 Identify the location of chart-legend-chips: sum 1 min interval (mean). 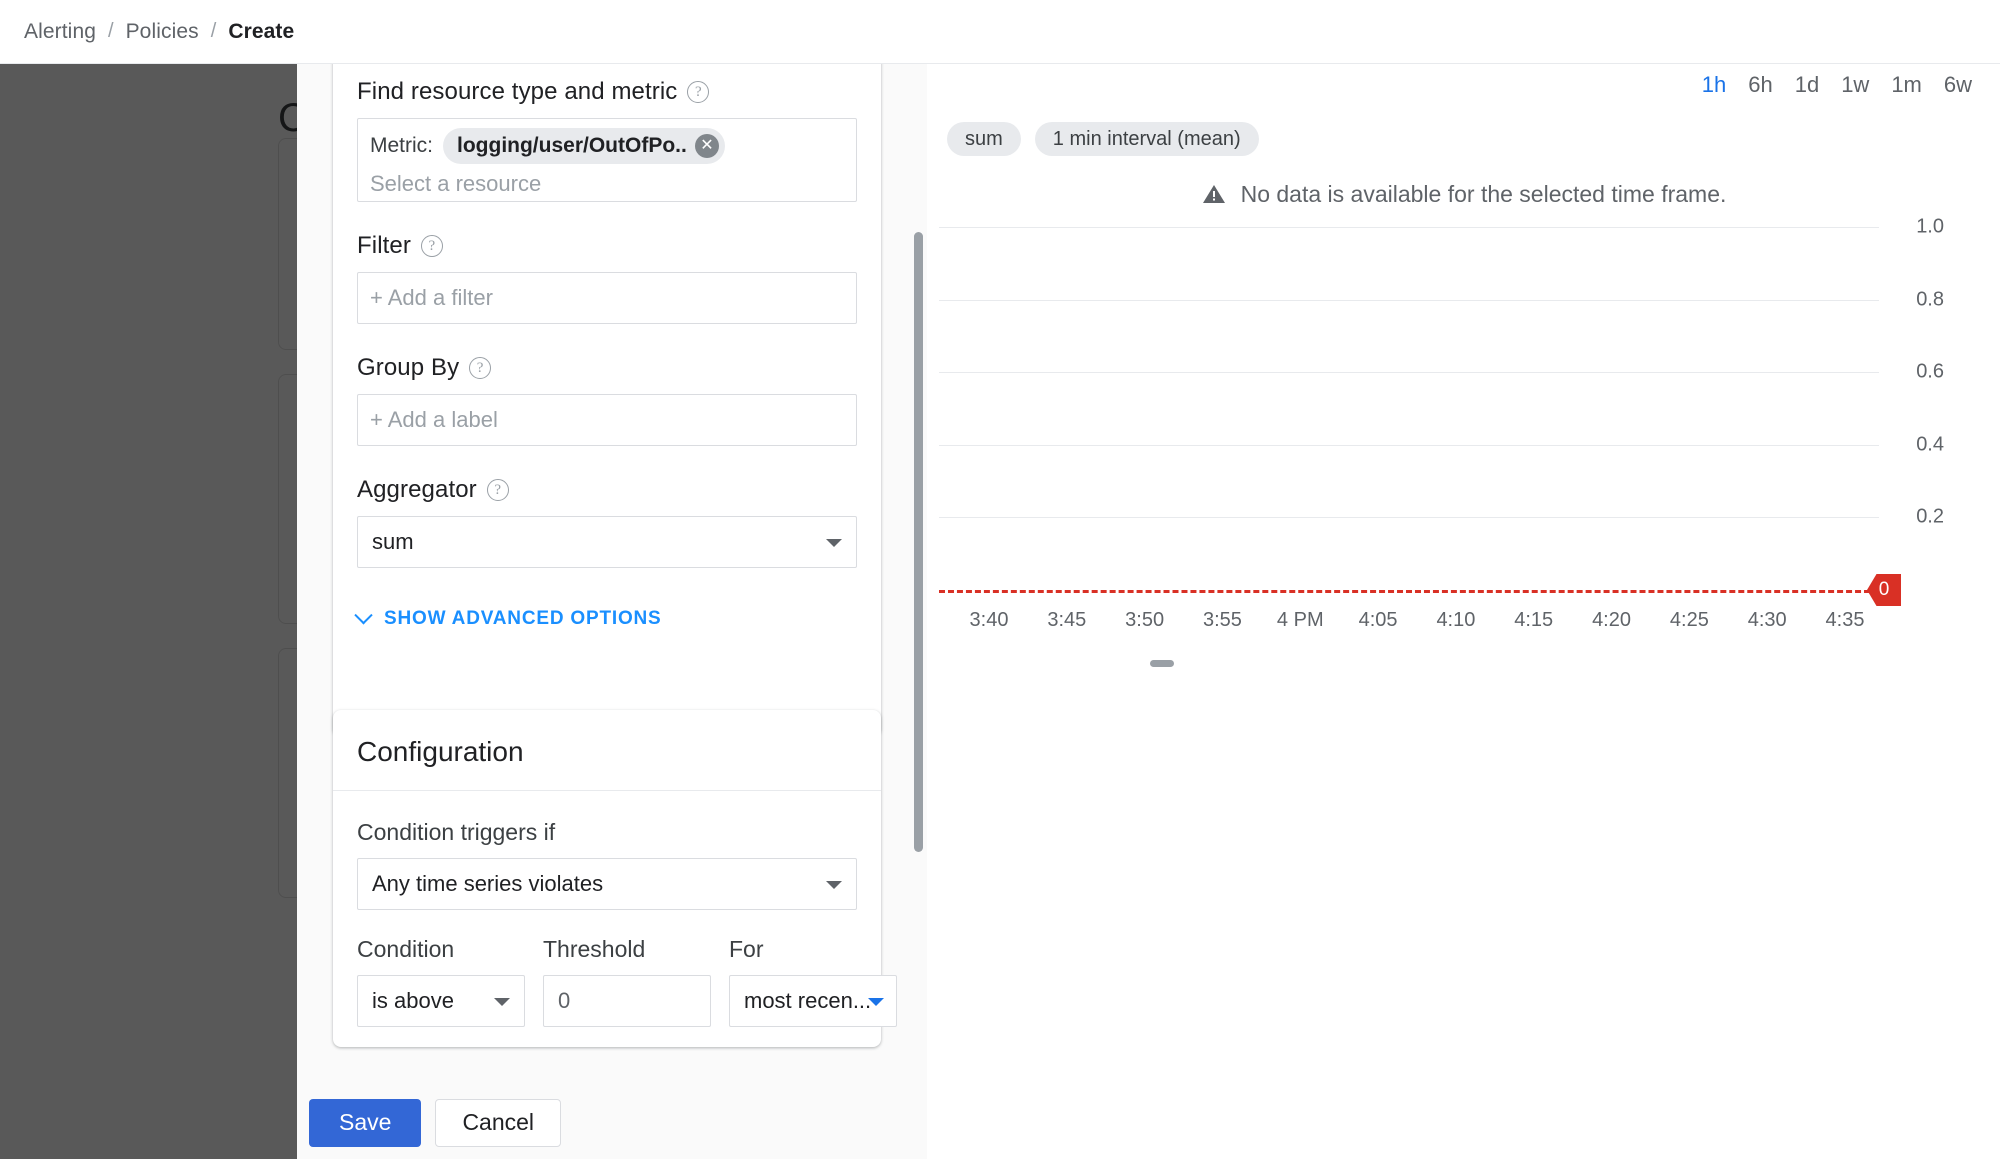
(1103, 139).